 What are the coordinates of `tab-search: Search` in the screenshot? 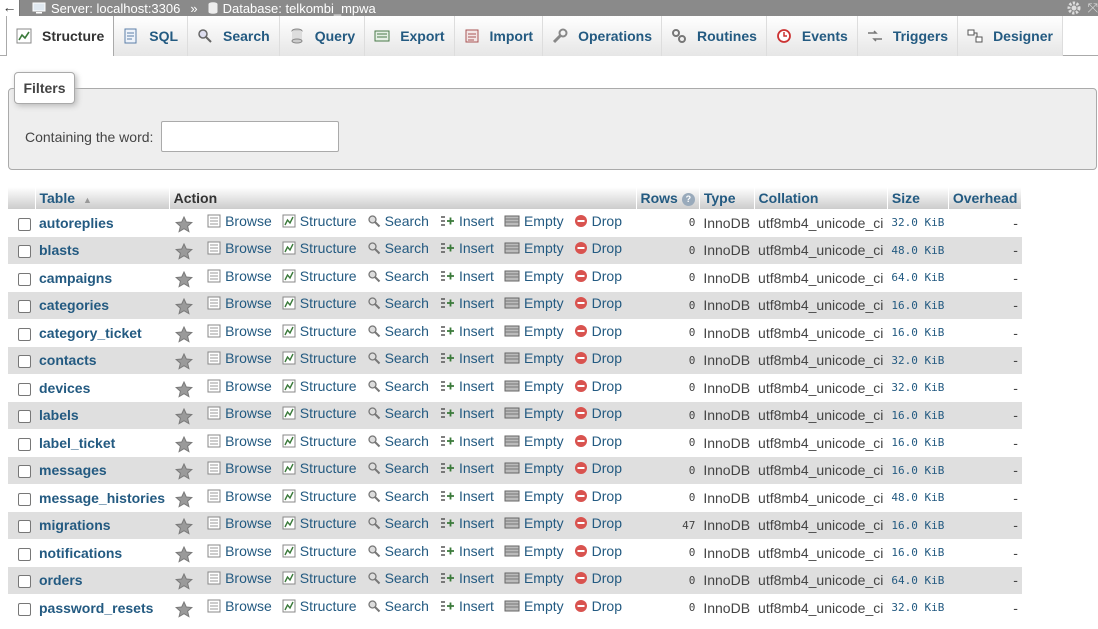 It's located at (234, 36).